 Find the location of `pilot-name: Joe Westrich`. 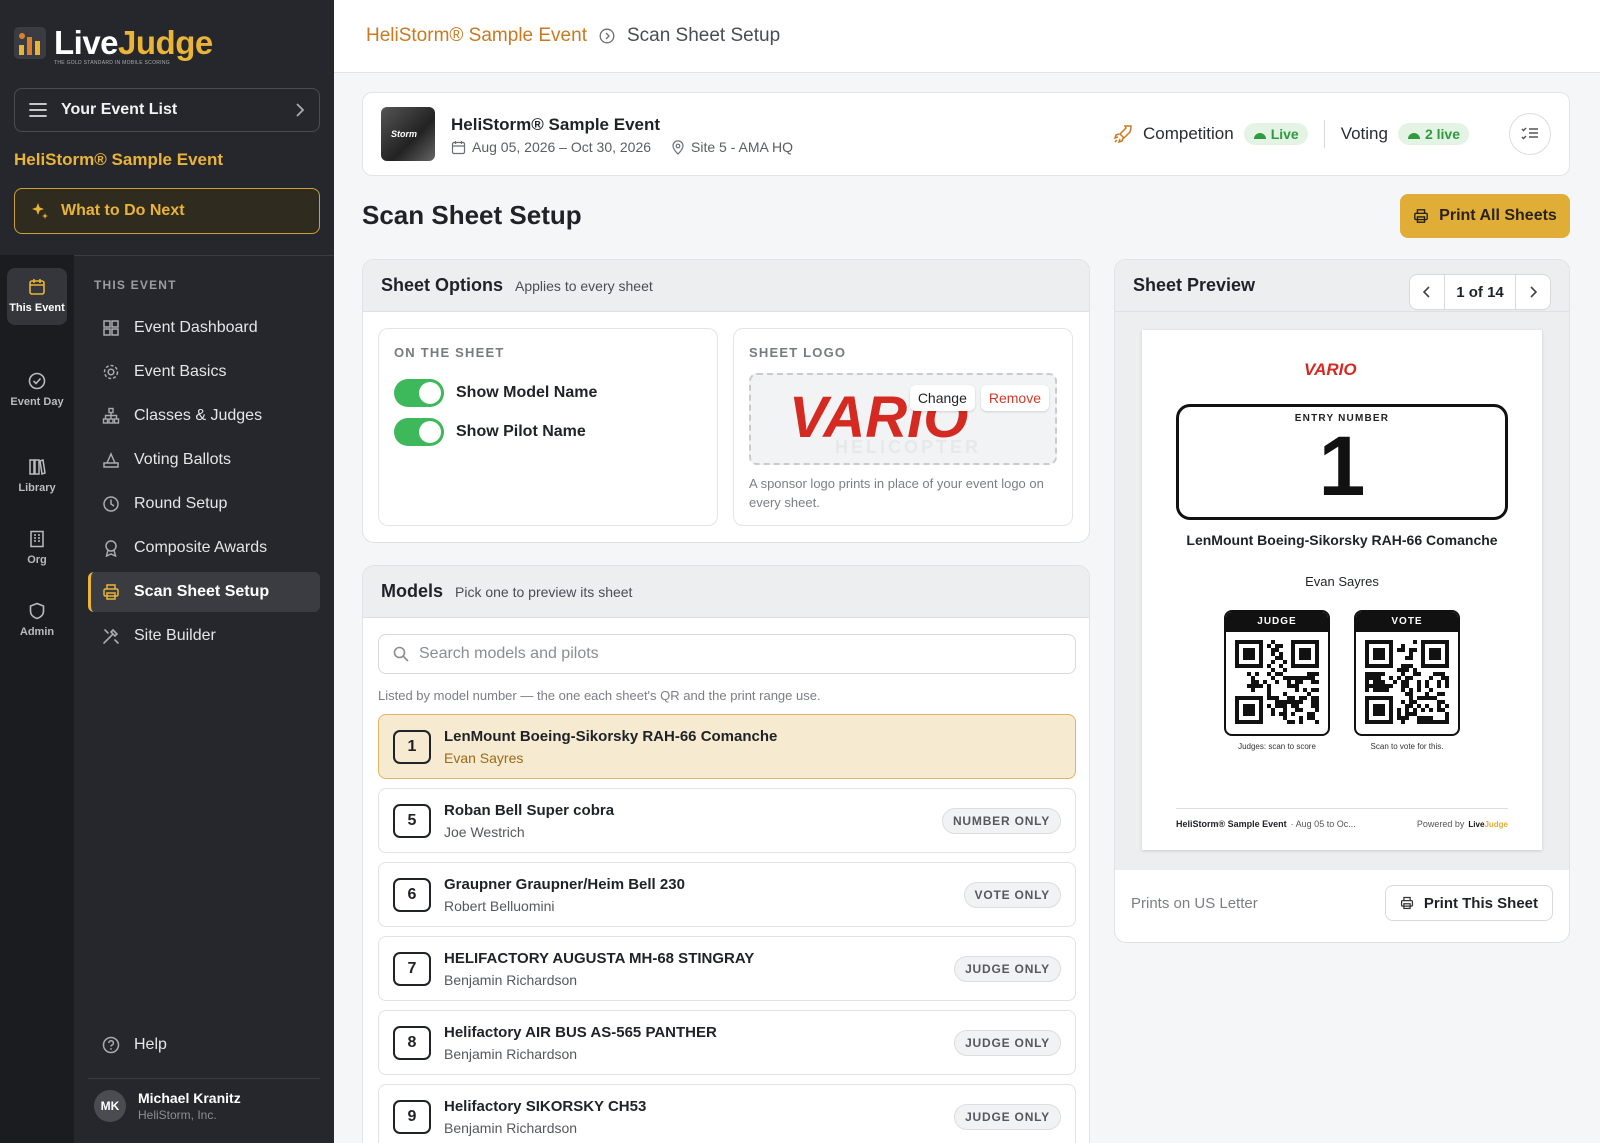

pilot-name: Joe Westrich is located at coordinates (484, 831).